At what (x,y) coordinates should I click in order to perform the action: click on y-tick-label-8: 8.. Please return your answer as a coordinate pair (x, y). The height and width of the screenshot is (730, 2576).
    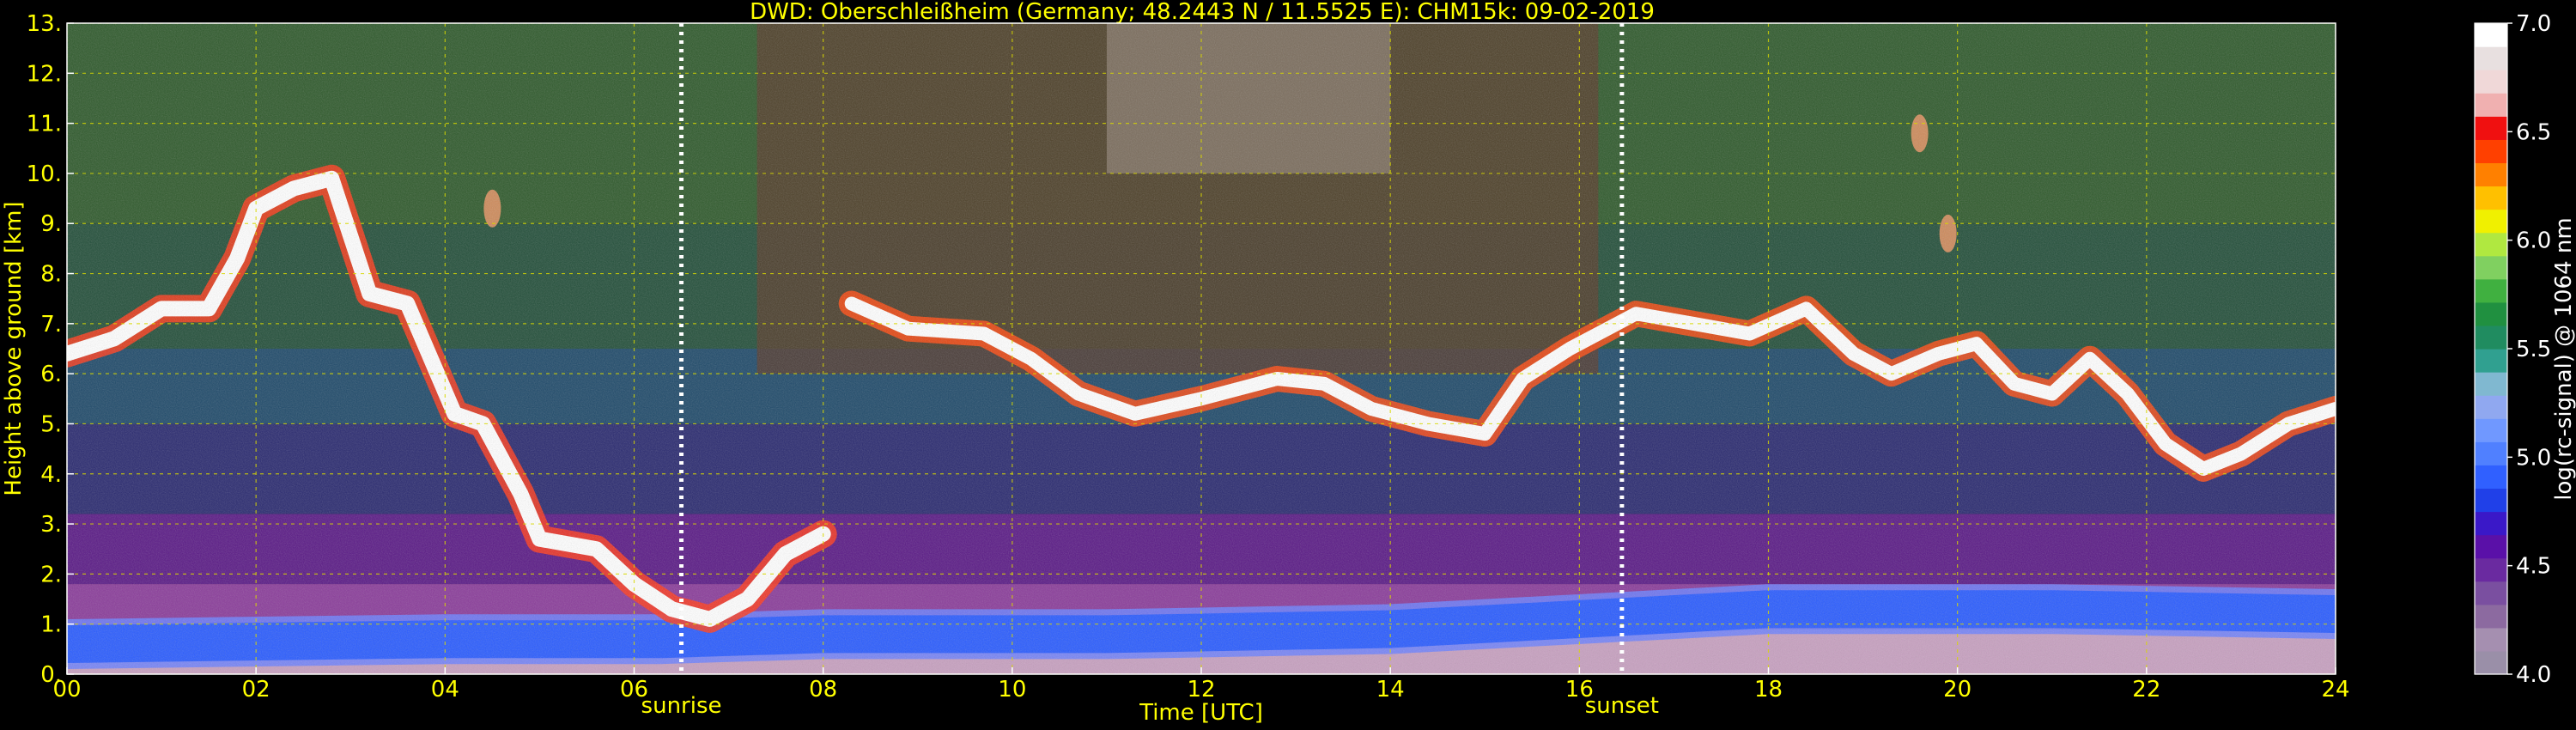
    Looking at the image, I should click on (51, 275).